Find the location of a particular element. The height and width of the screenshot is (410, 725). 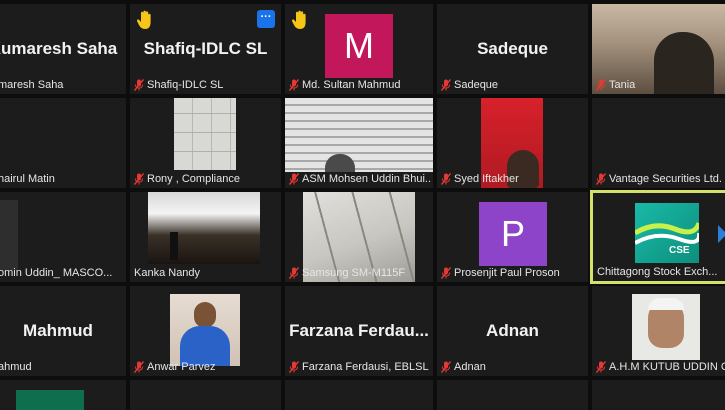

participant-label-text: Adnan is located at coordinates (470, 367).